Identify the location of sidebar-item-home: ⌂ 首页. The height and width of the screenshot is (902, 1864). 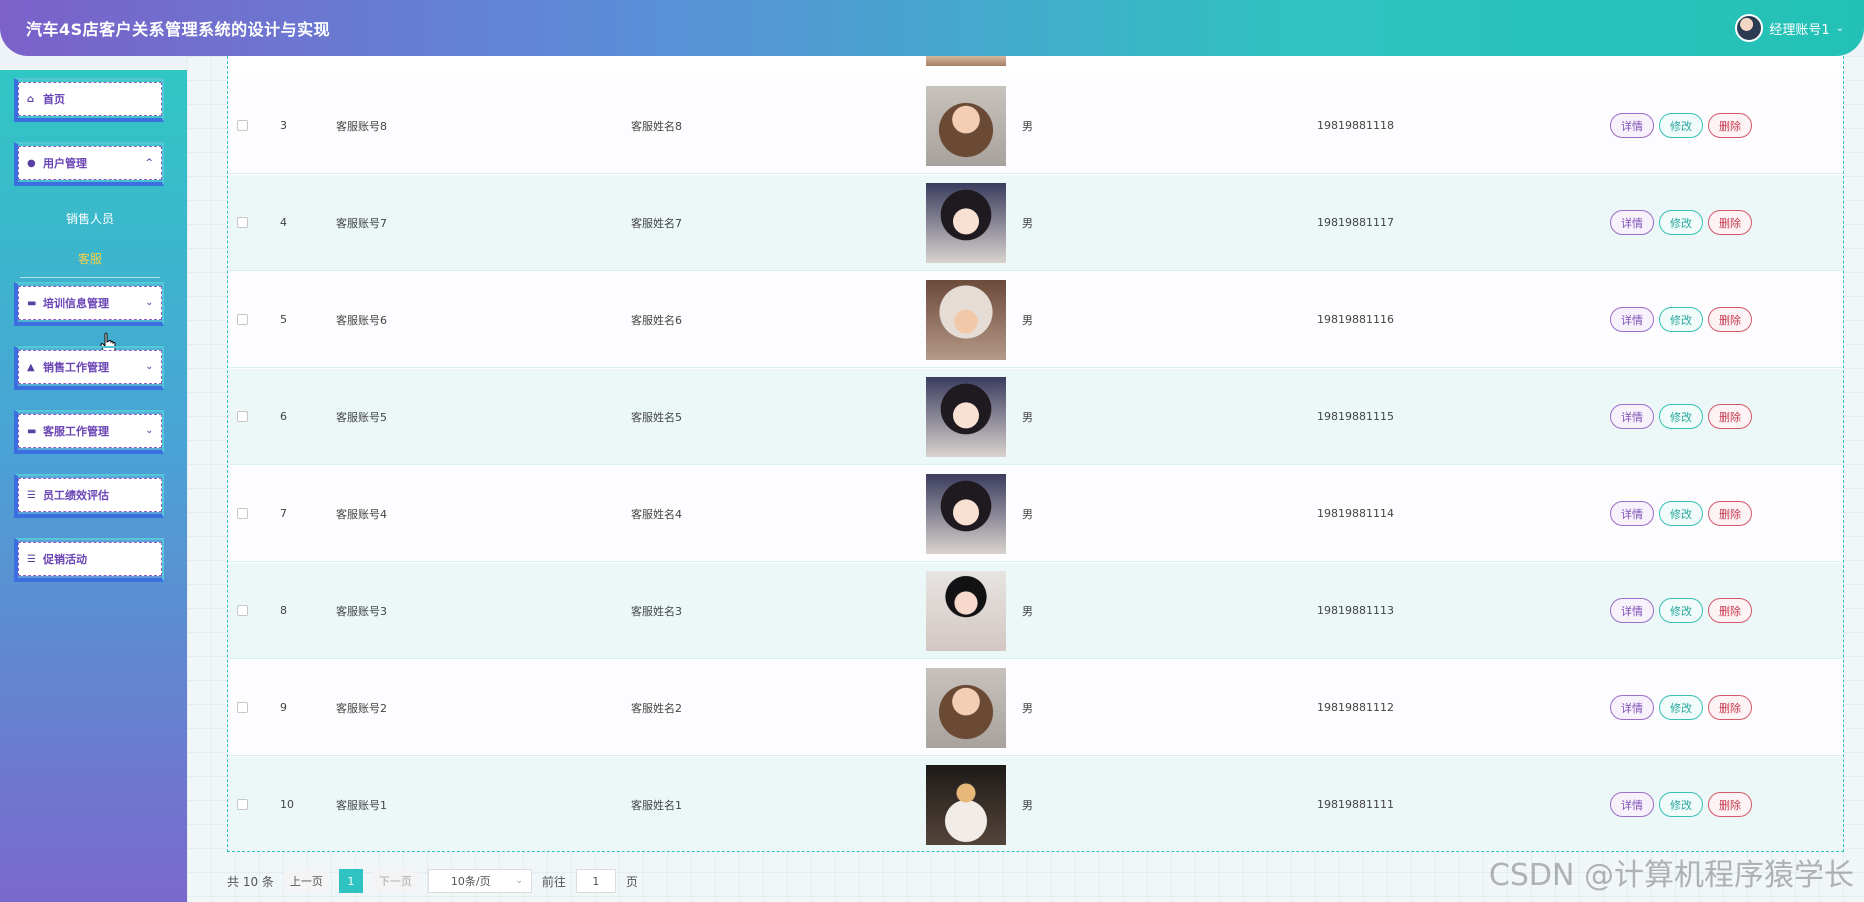
(89, 100).